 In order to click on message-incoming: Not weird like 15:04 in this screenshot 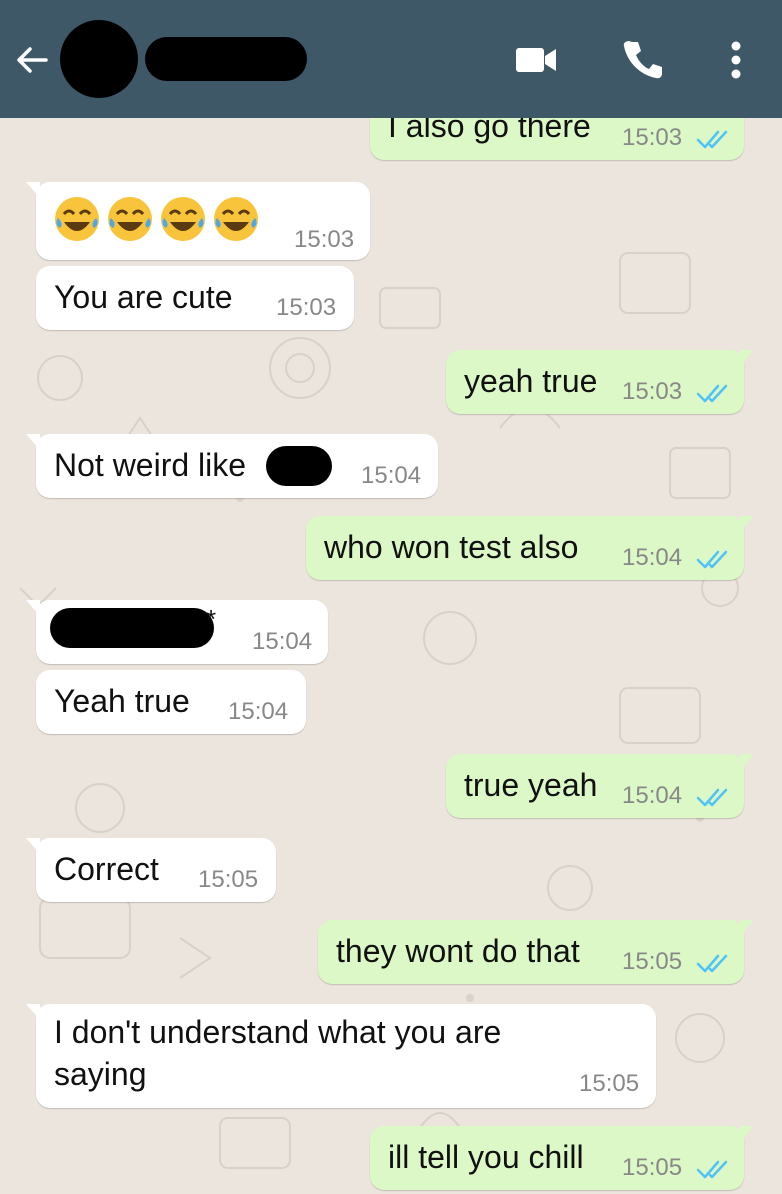, I will do `click(232, 466)`.